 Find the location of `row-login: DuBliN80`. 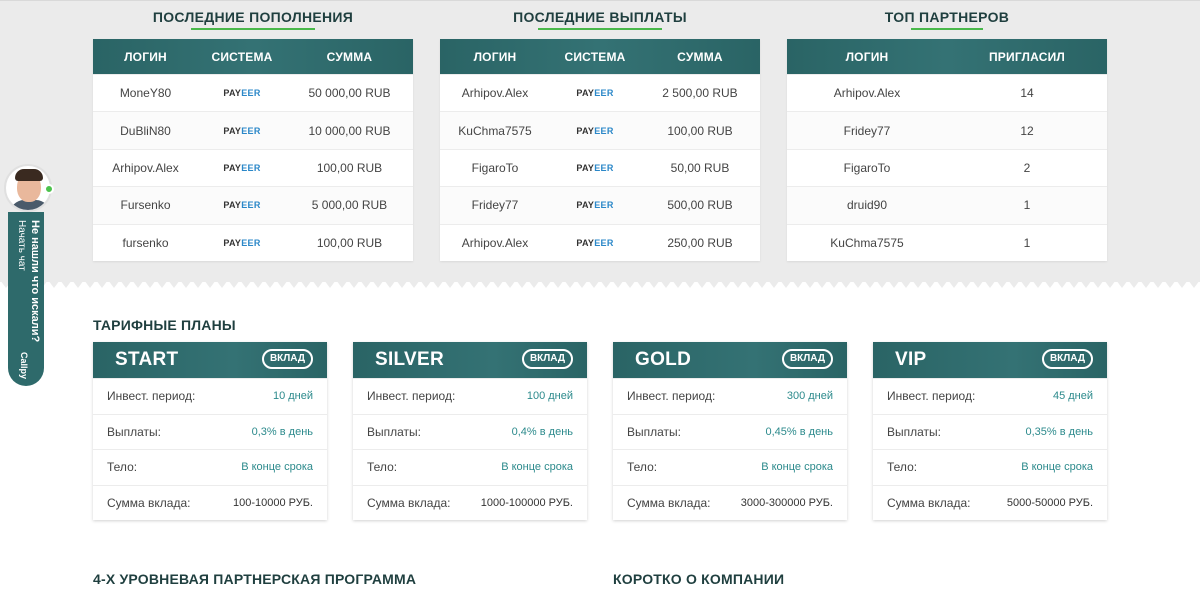

row-login: DuBliN80 is located at coordinates (145, 130).